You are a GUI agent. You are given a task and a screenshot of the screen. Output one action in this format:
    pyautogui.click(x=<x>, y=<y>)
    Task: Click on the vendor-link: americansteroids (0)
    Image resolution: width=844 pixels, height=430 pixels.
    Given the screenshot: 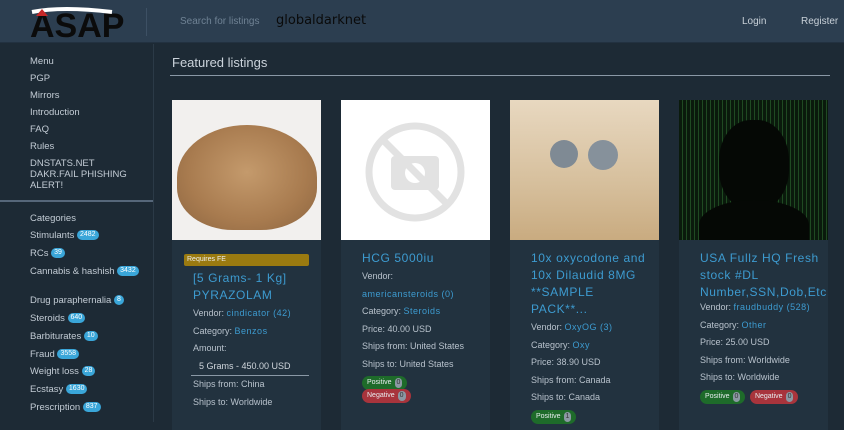 What is the action you would take?
    pyautogui.click(x=420, y=295)
    